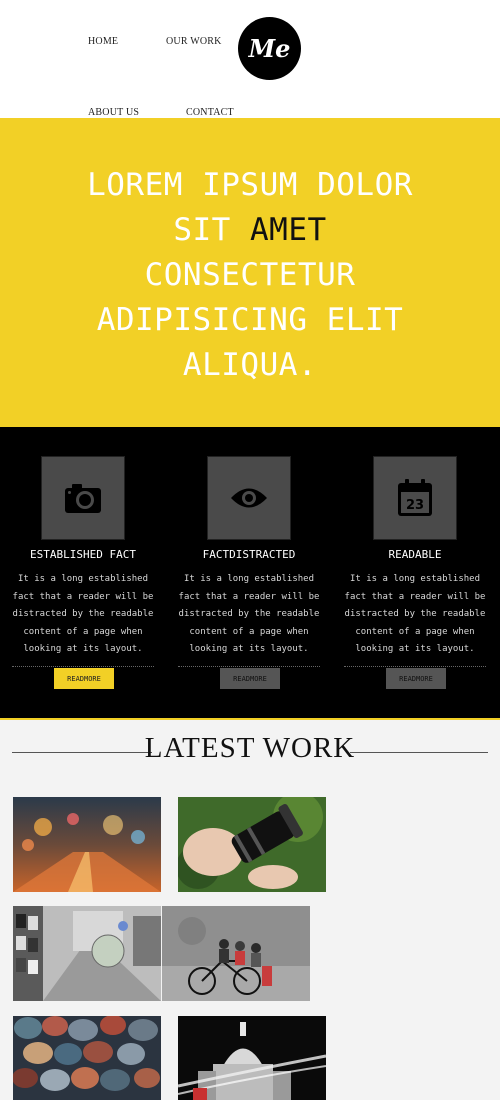  I want to click on site-header: HOME OUR WORK Me ABOUT US CONTACT, so click(250, 59).